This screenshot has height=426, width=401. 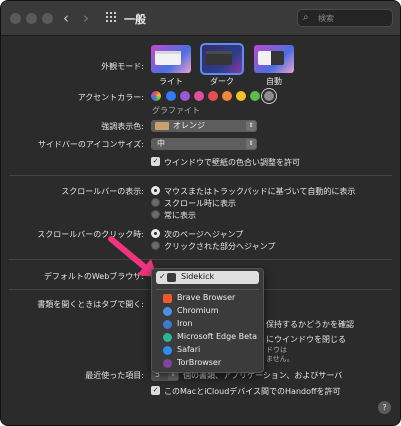 I want to click on search-icon: ⌕, so click(x=306, y=17).